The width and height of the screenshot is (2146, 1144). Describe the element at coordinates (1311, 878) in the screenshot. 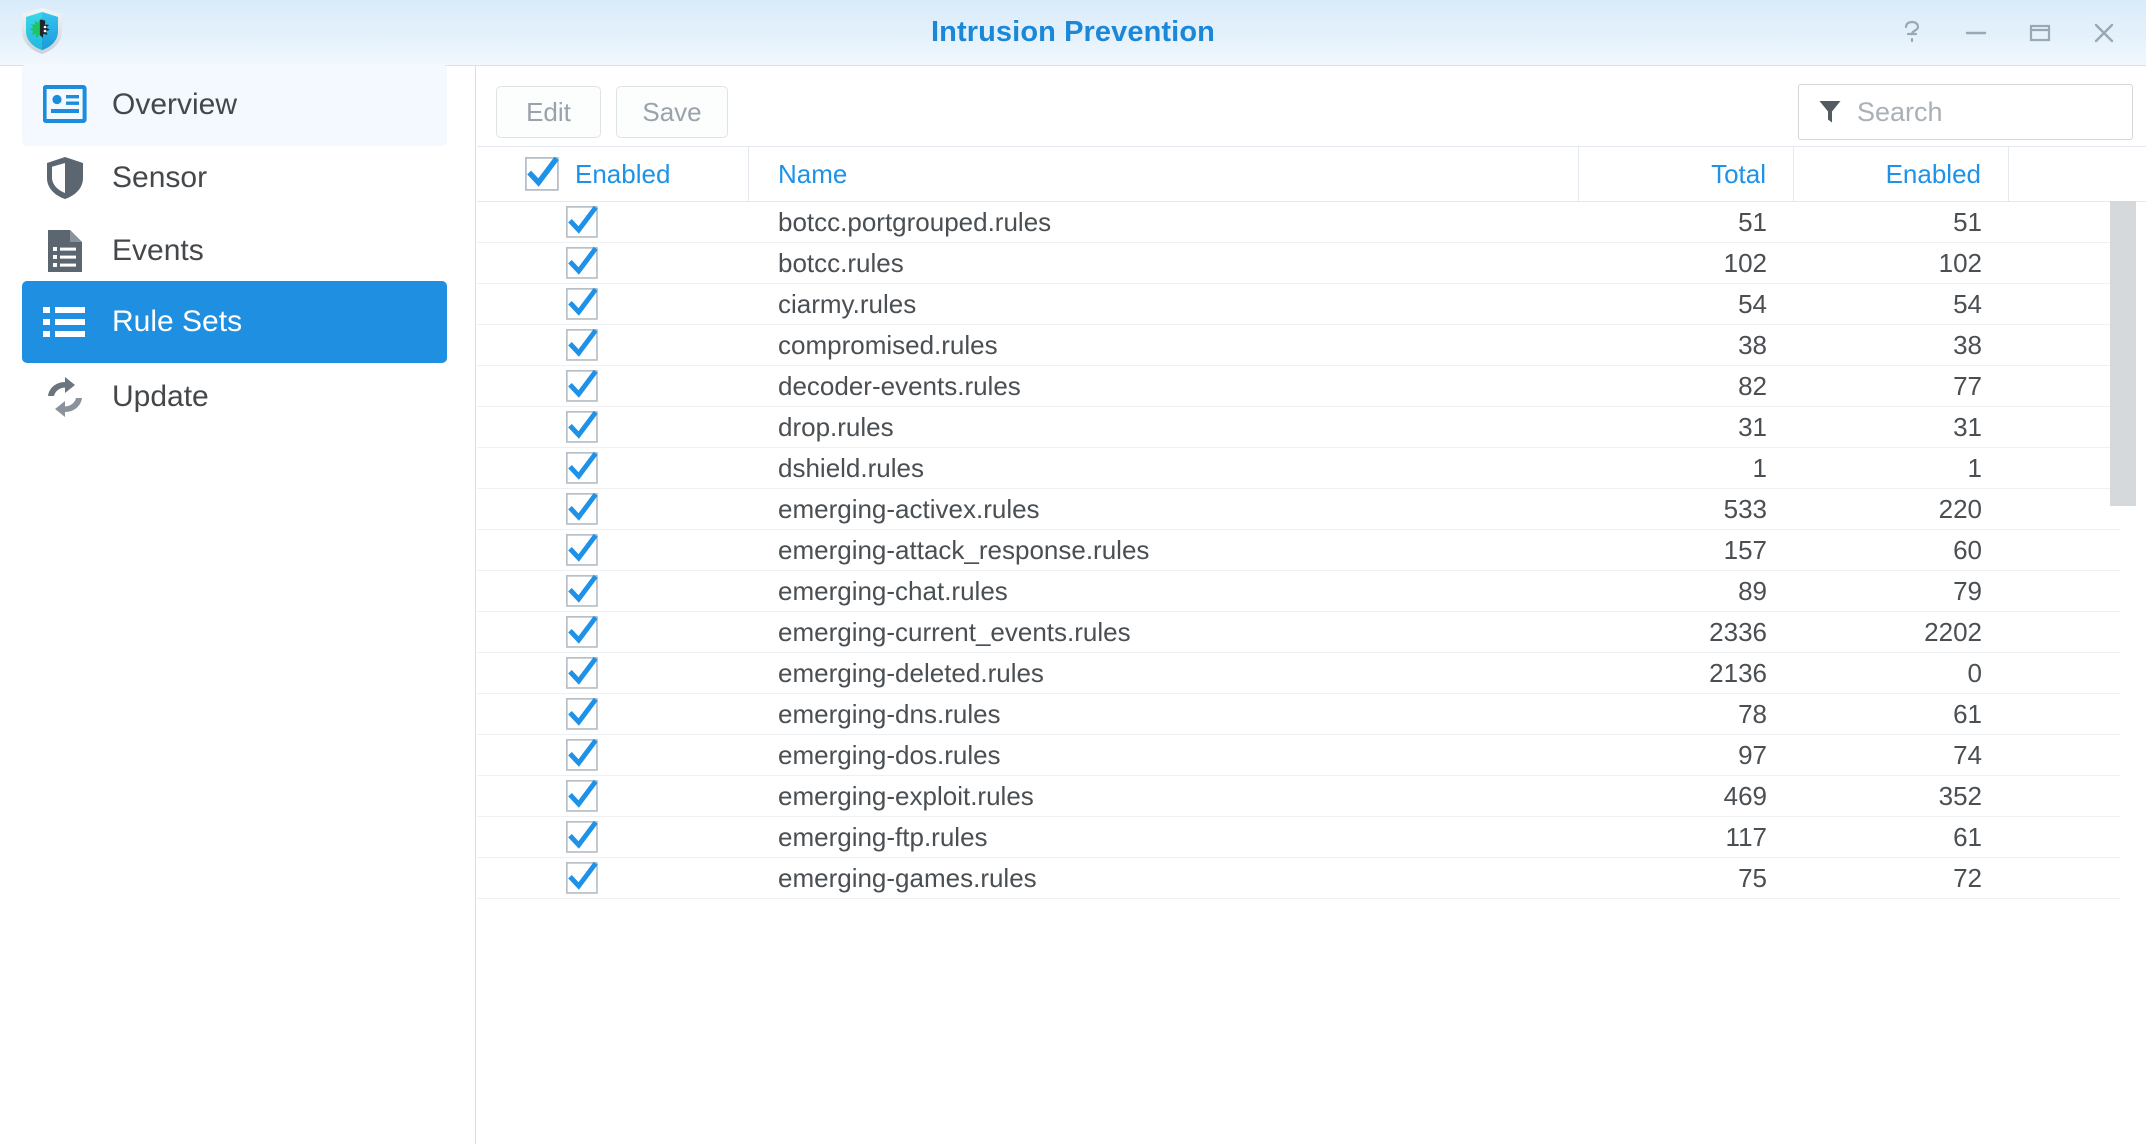

I see `table-row: emerging-games.rules 75 72` at that location.